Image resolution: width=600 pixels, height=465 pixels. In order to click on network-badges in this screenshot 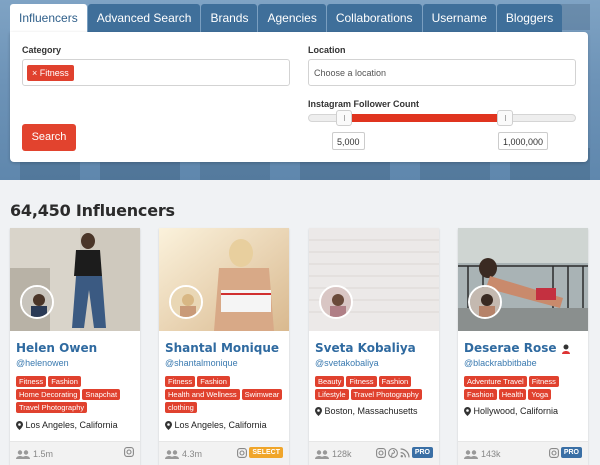, I will do `click(129, 452)`.